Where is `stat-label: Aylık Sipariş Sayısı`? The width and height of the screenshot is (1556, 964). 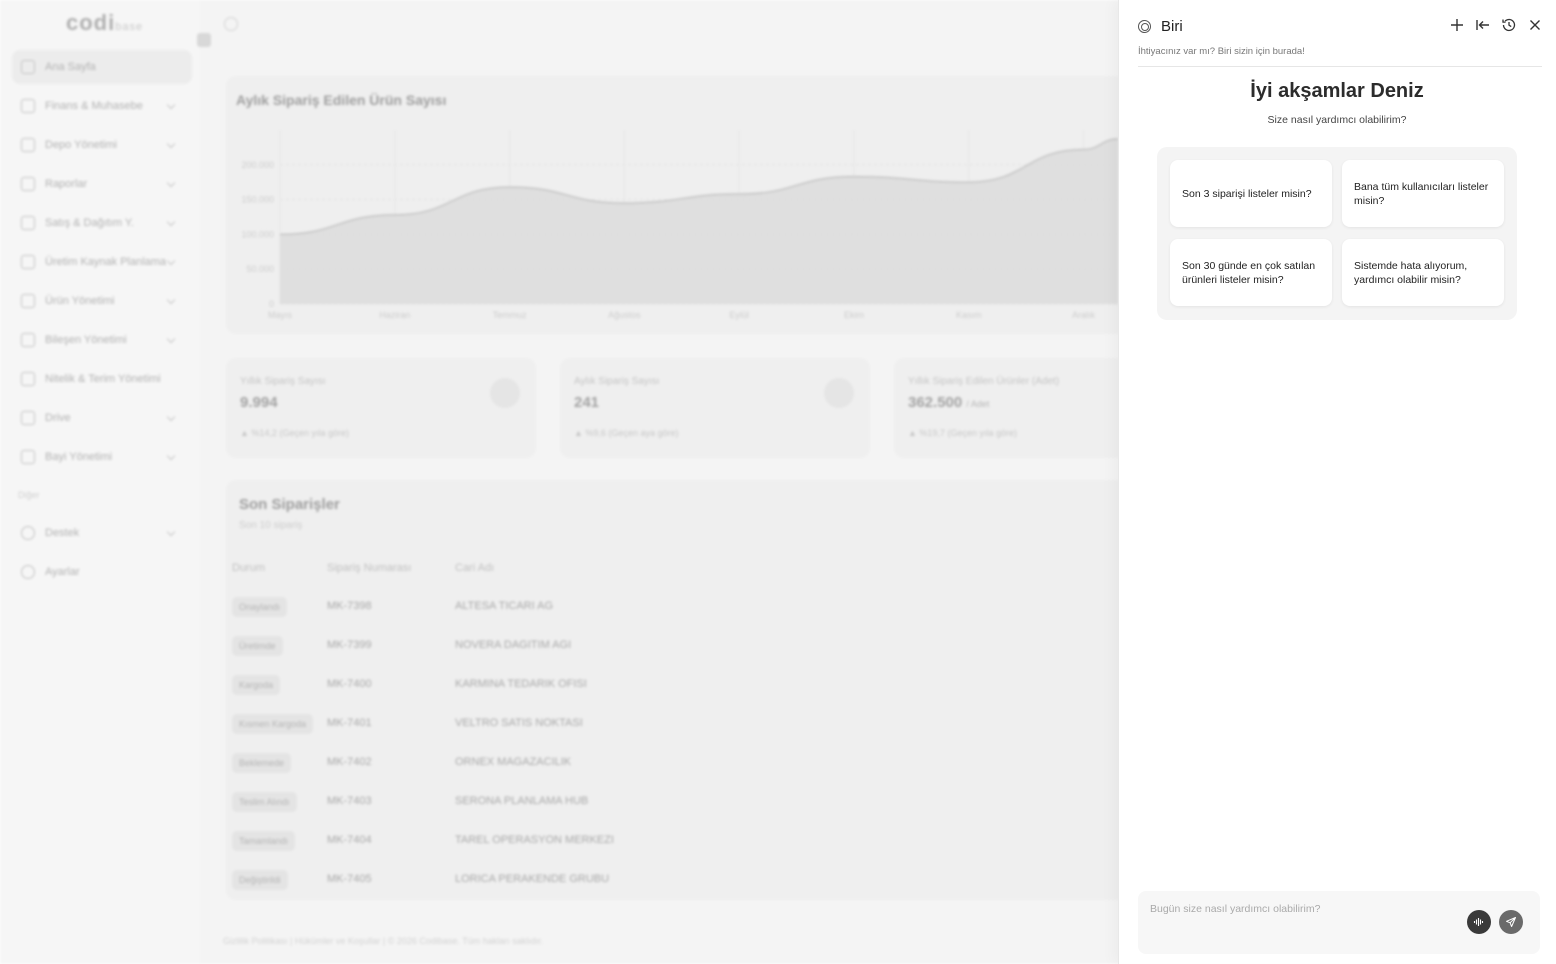 stat-label: Aylık Sipariş Sayısı is located at coordinates (617, 381).